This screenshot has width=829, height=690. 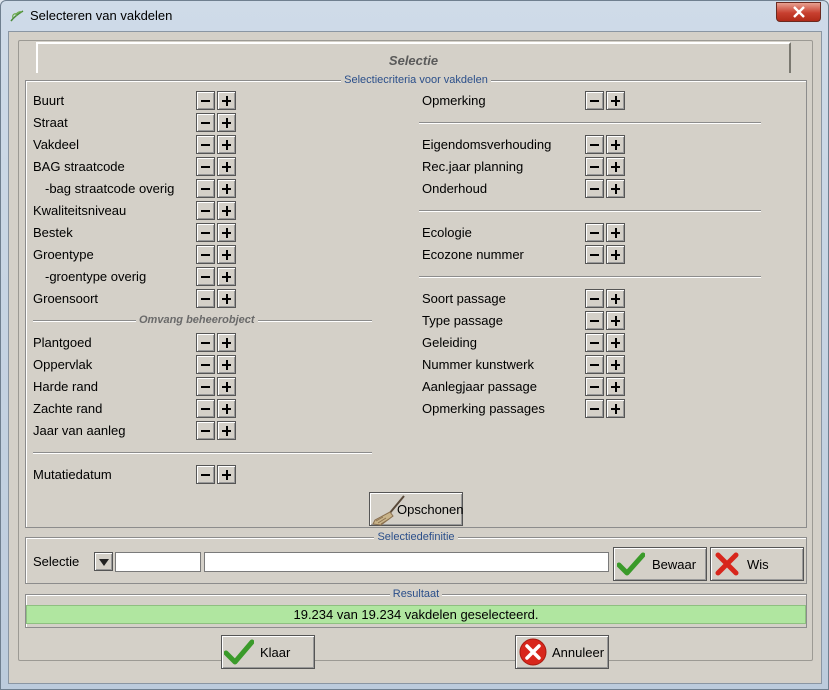 What do you see at coordinates (462, 320) in the screenshot?
I see `criterion-label: Type passage` at bounding box center [462, 320].